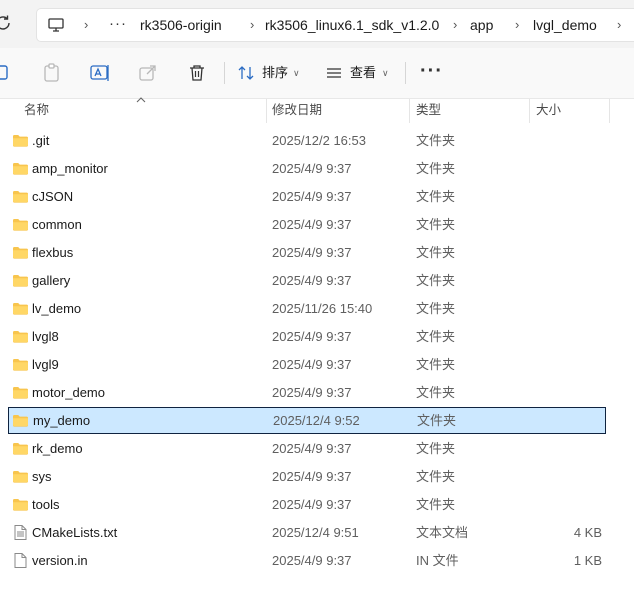  What do you see at coordinates (57, 448) in the screenshot?
I see `file-name: rk_demo` at bounding box center [57, 448].